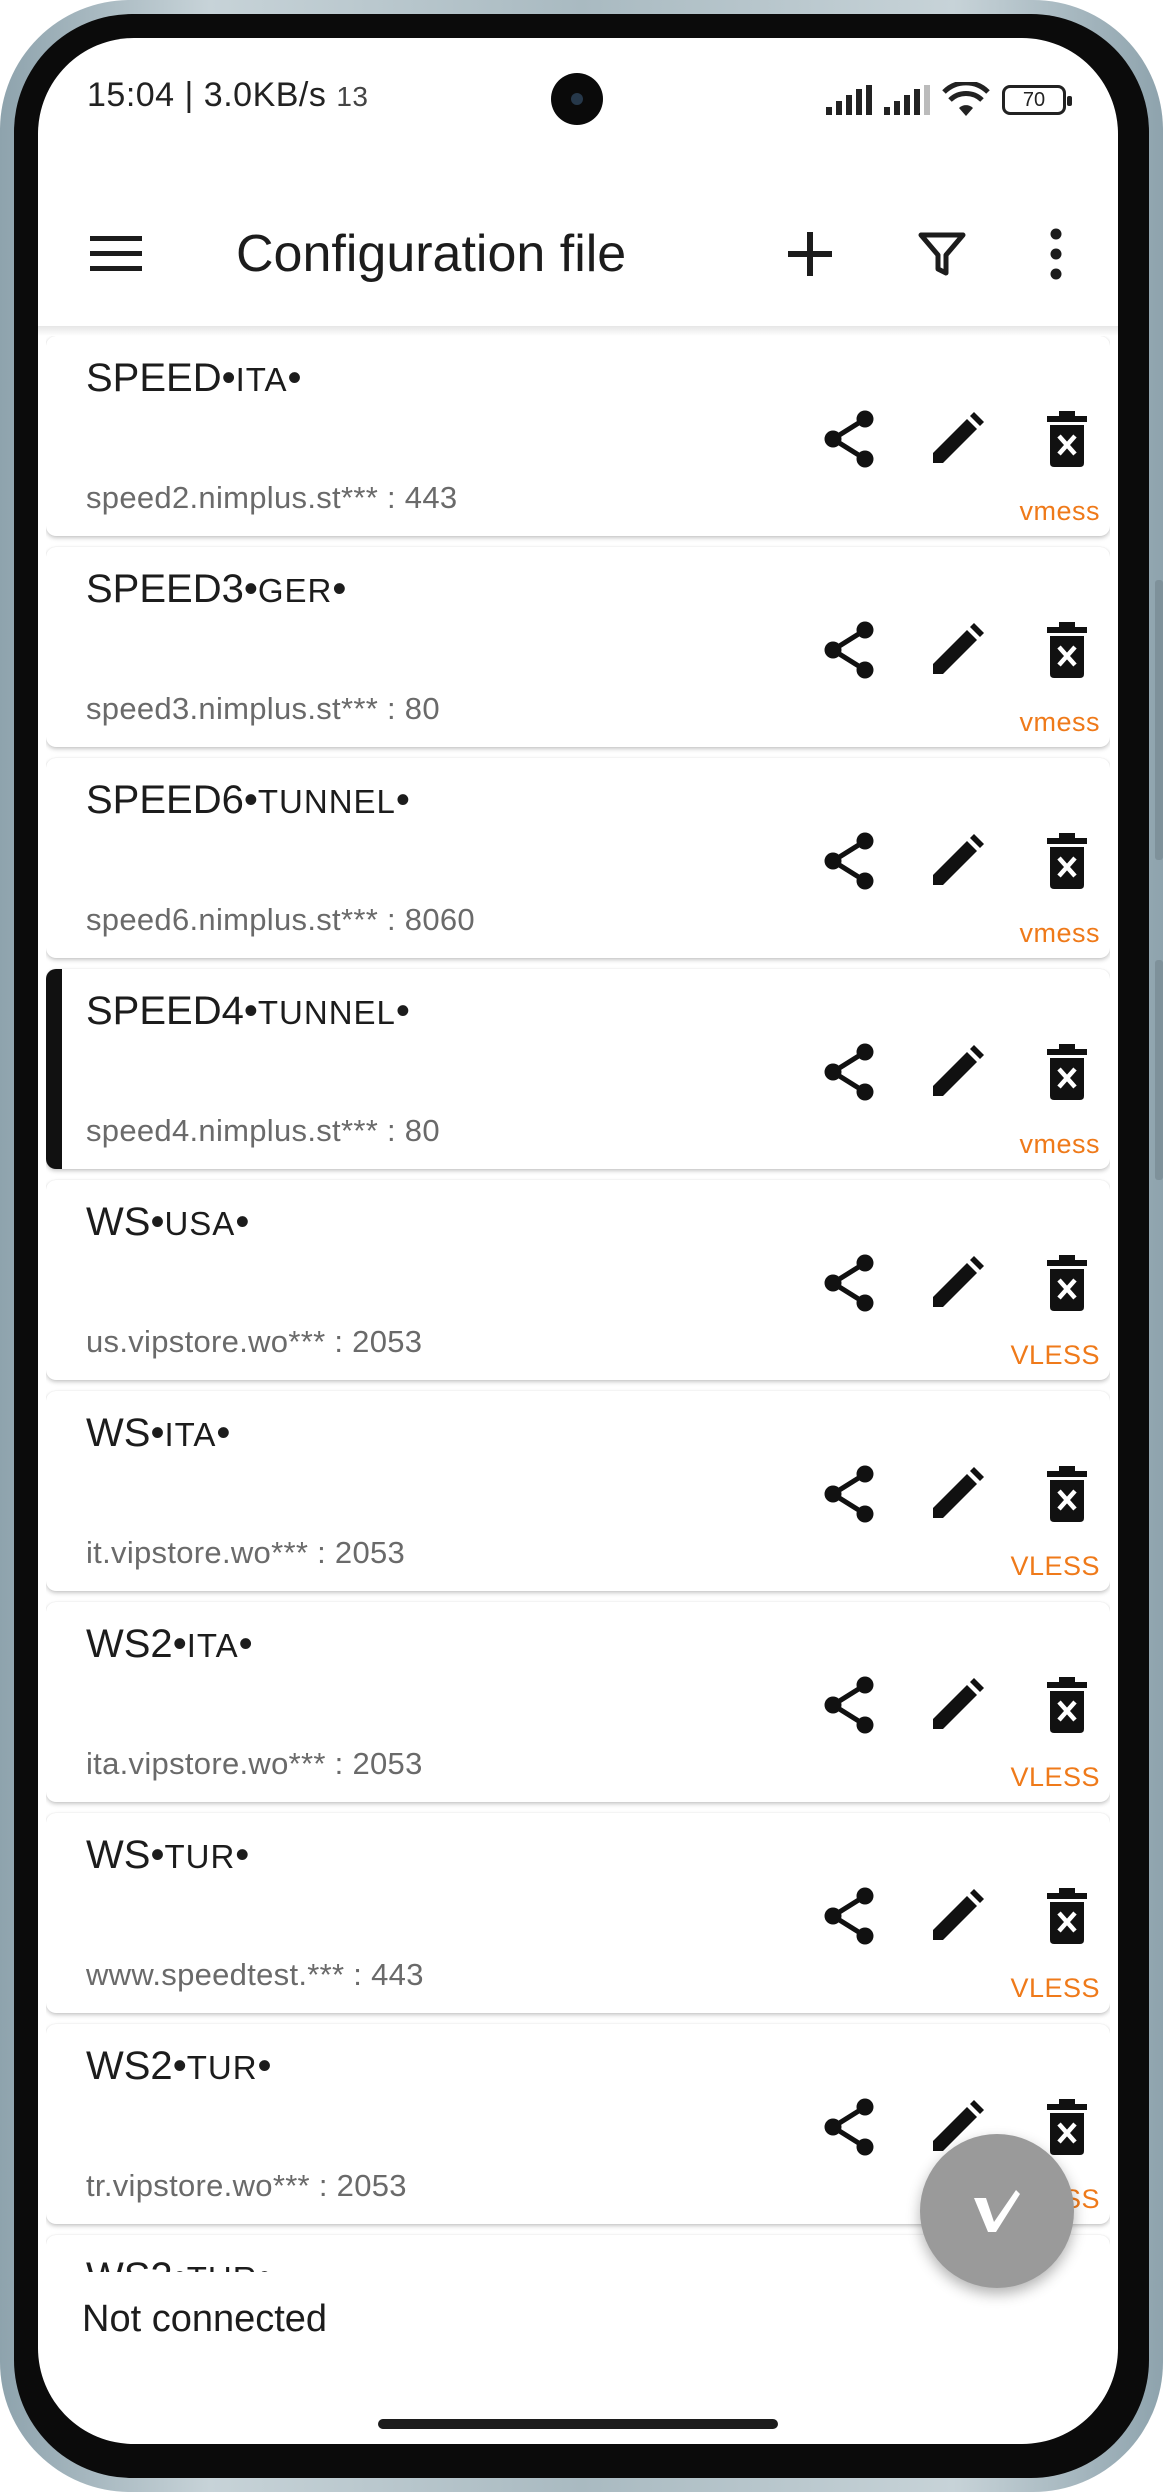  What do you see at coordinates (165, 1011) in the screenshot?
I see `server-name-text: SPEED4` at bounding box center [165, 1011].